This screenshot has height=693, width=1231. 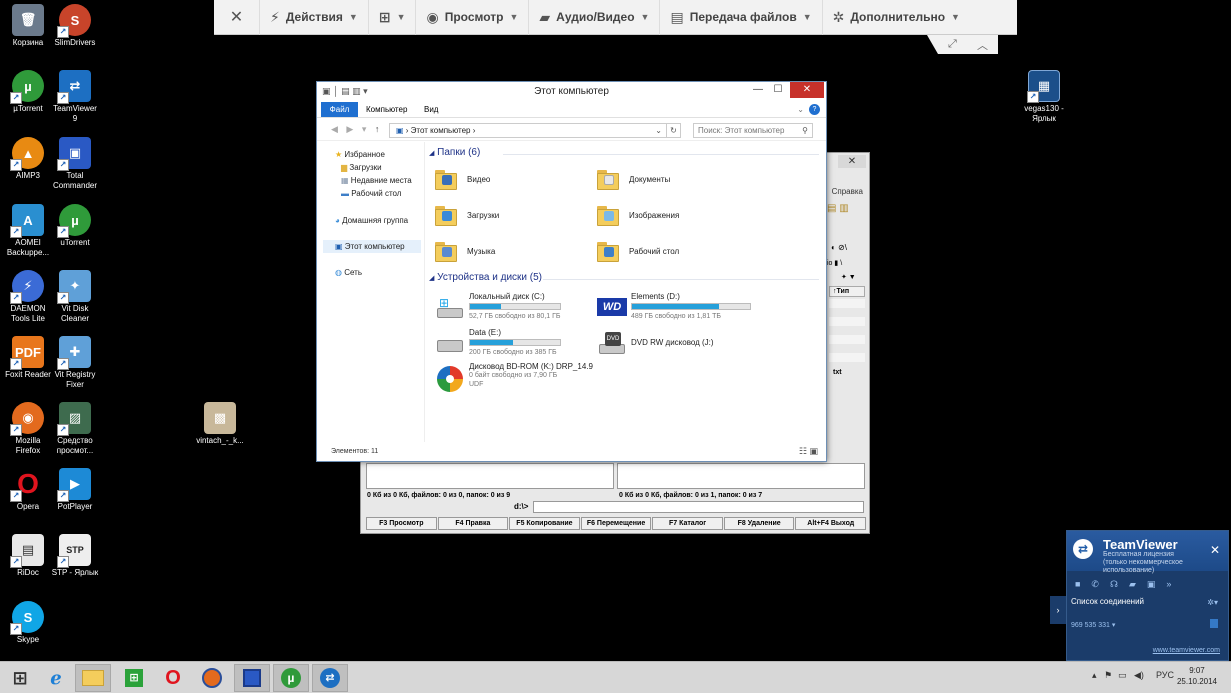 What do you see at coordinates (75, 556) in the screenshot?
I see `desktop-icon-stp: STP STP - Ярлык` at bounding box center [75, 556].